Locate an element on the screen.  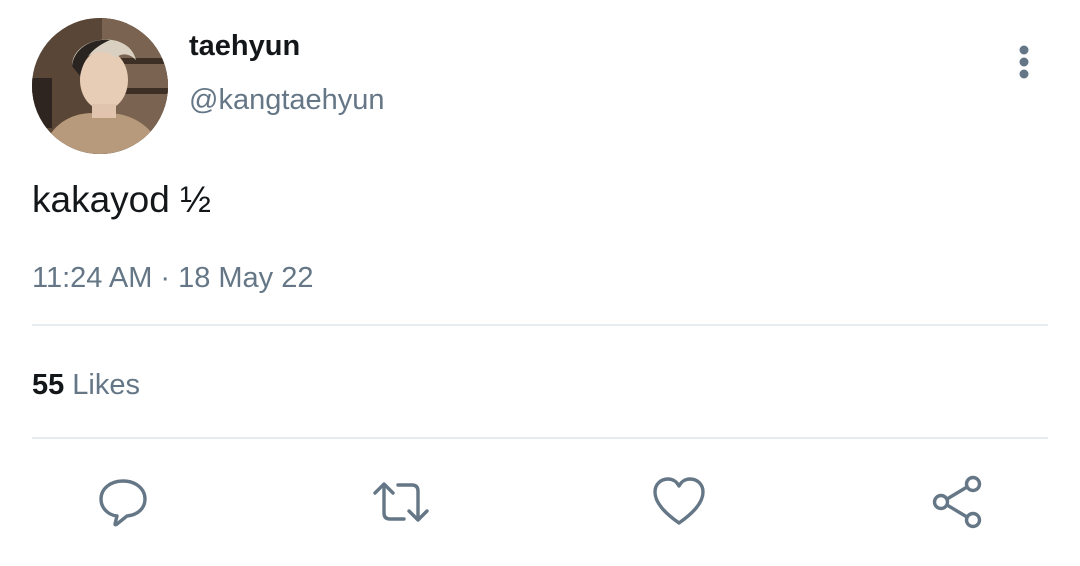
user-handle: @kangtaehyun is located at coordinates (287, 100).